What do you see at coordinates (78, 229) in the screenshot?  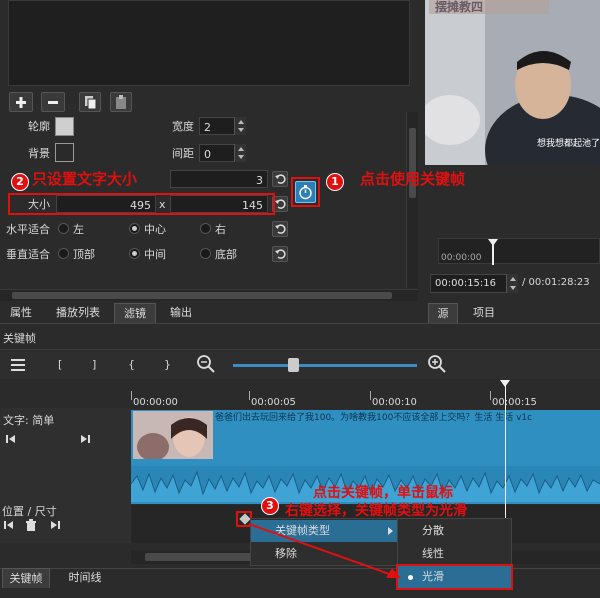 I see `halign-left-label: 左` at bounding box center [78, 229].